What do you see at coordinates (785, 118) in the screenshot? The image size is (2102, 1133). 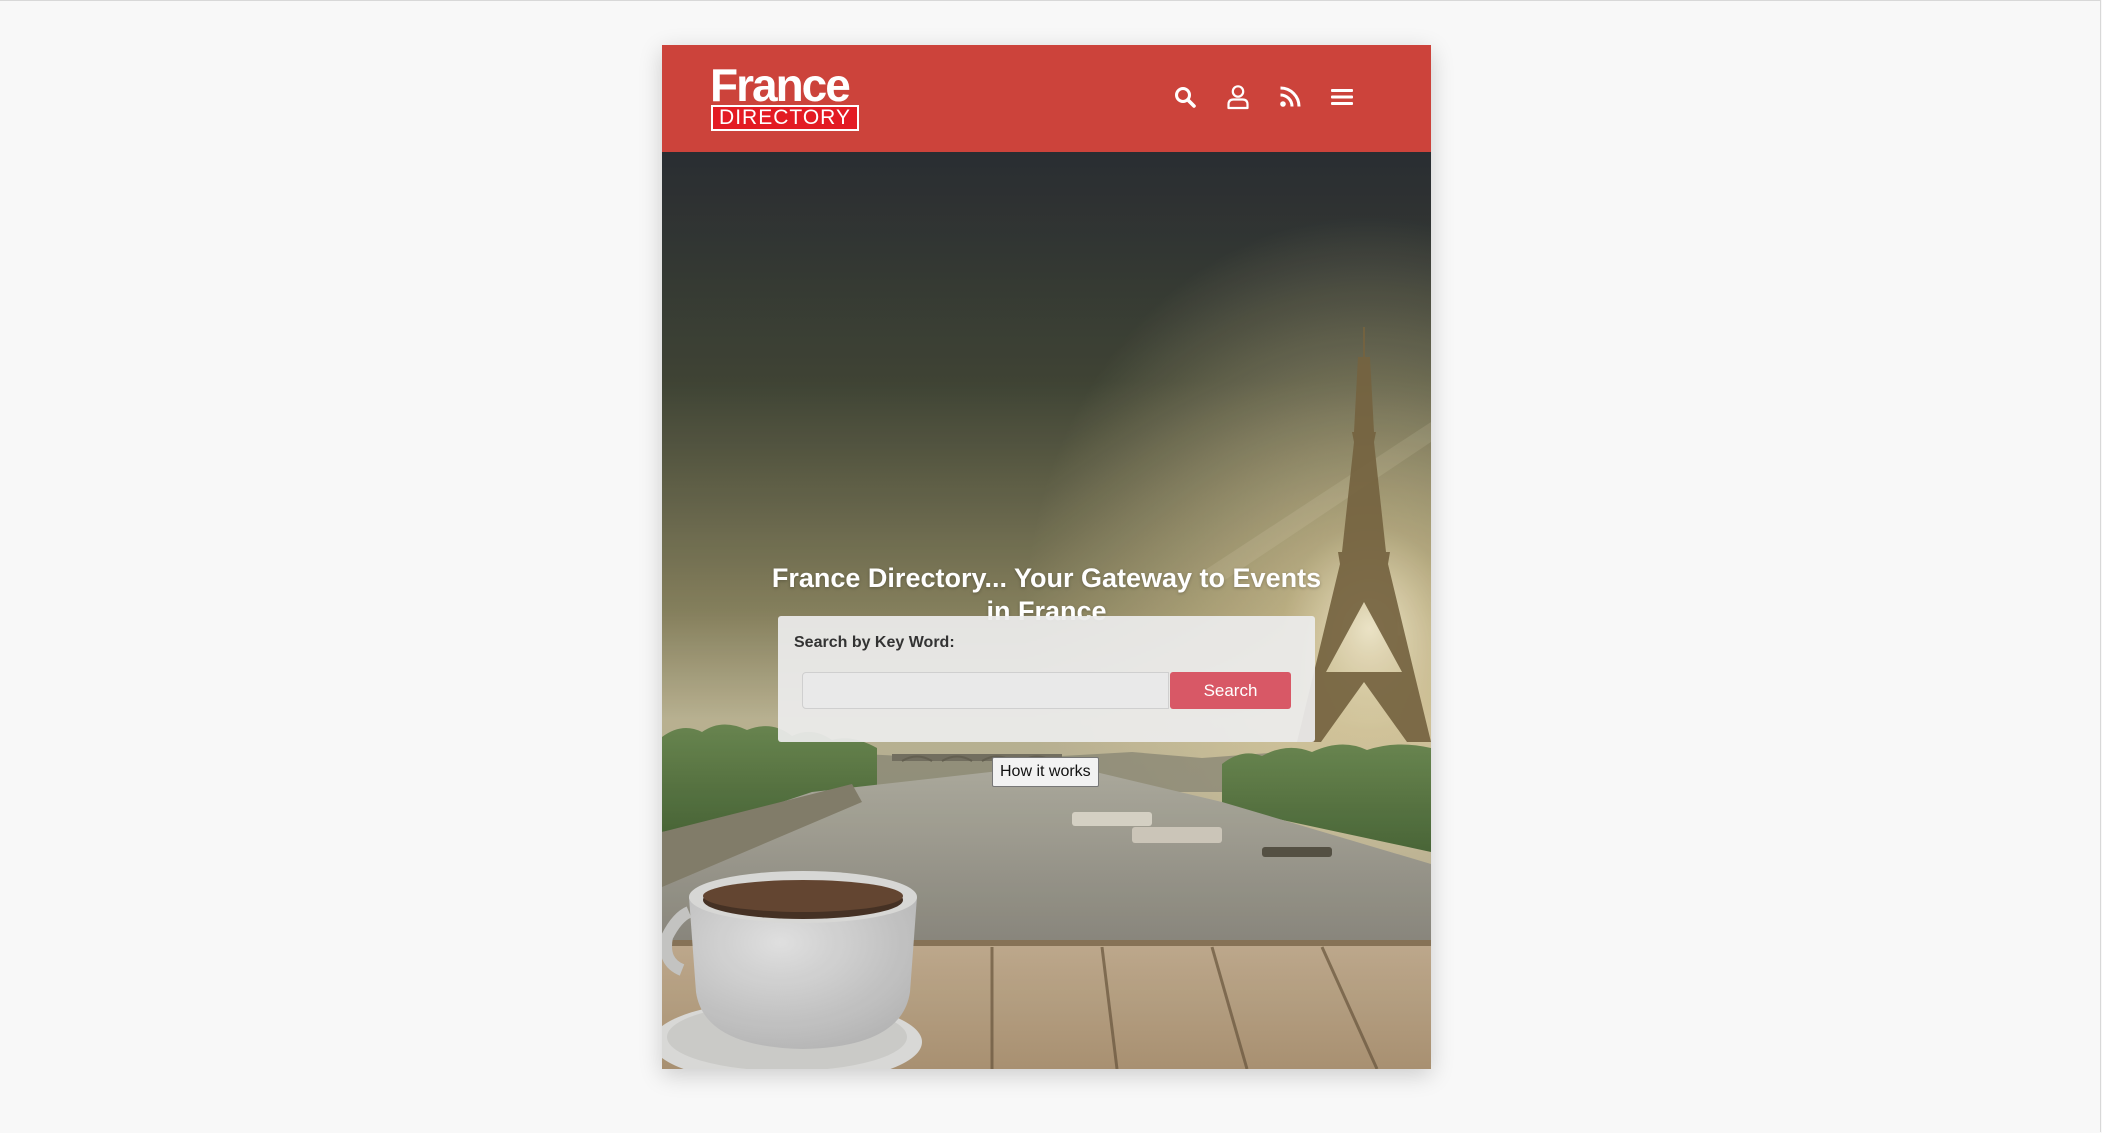 I see `logo-subtitle-badge: DIRECTORY` at bounding box center [785, 118].